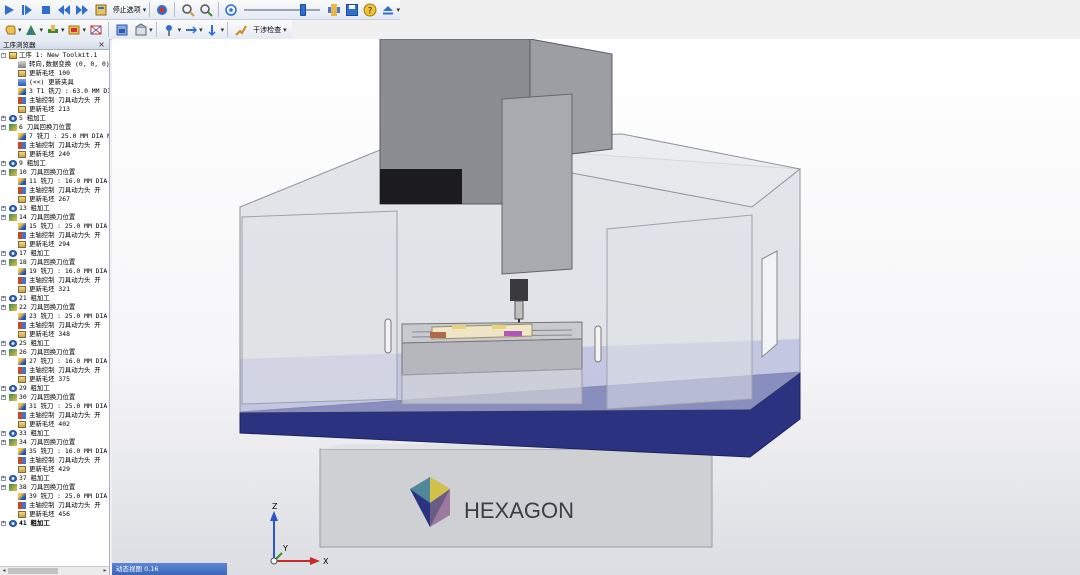  What do you see at coordinates (140, 29) in the screenshot?
I see `section-view-icon` at bounding box center [140, 29].